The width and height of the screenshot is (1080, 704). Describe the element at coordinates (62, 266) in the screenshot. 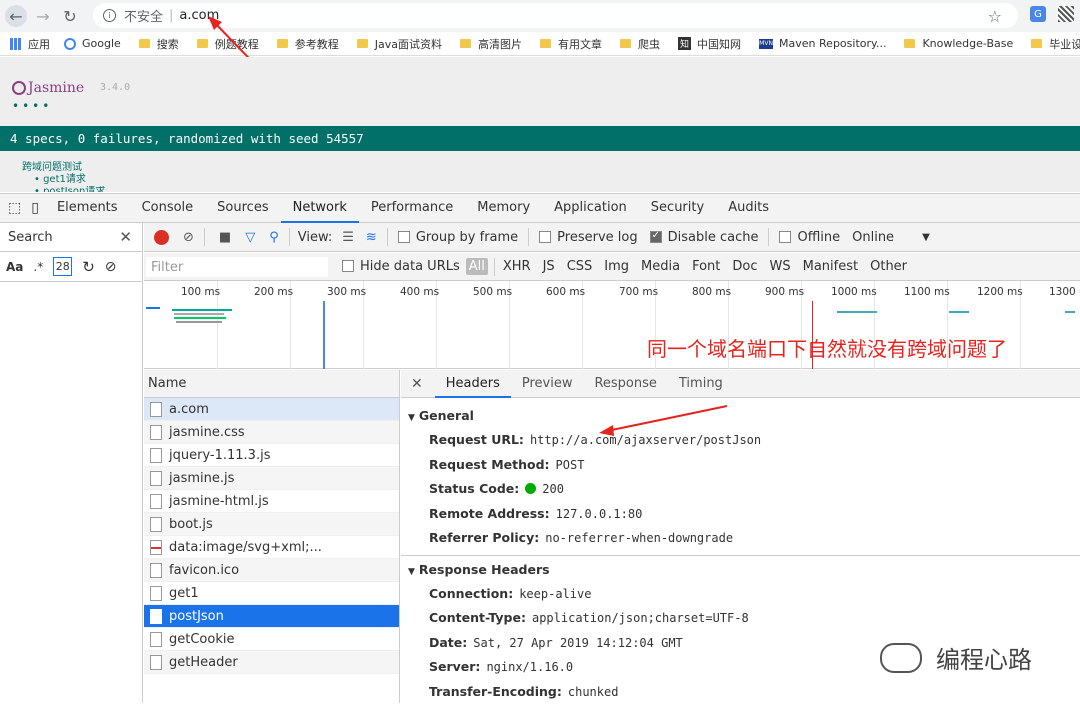

I see `search-count: 28` at that location.